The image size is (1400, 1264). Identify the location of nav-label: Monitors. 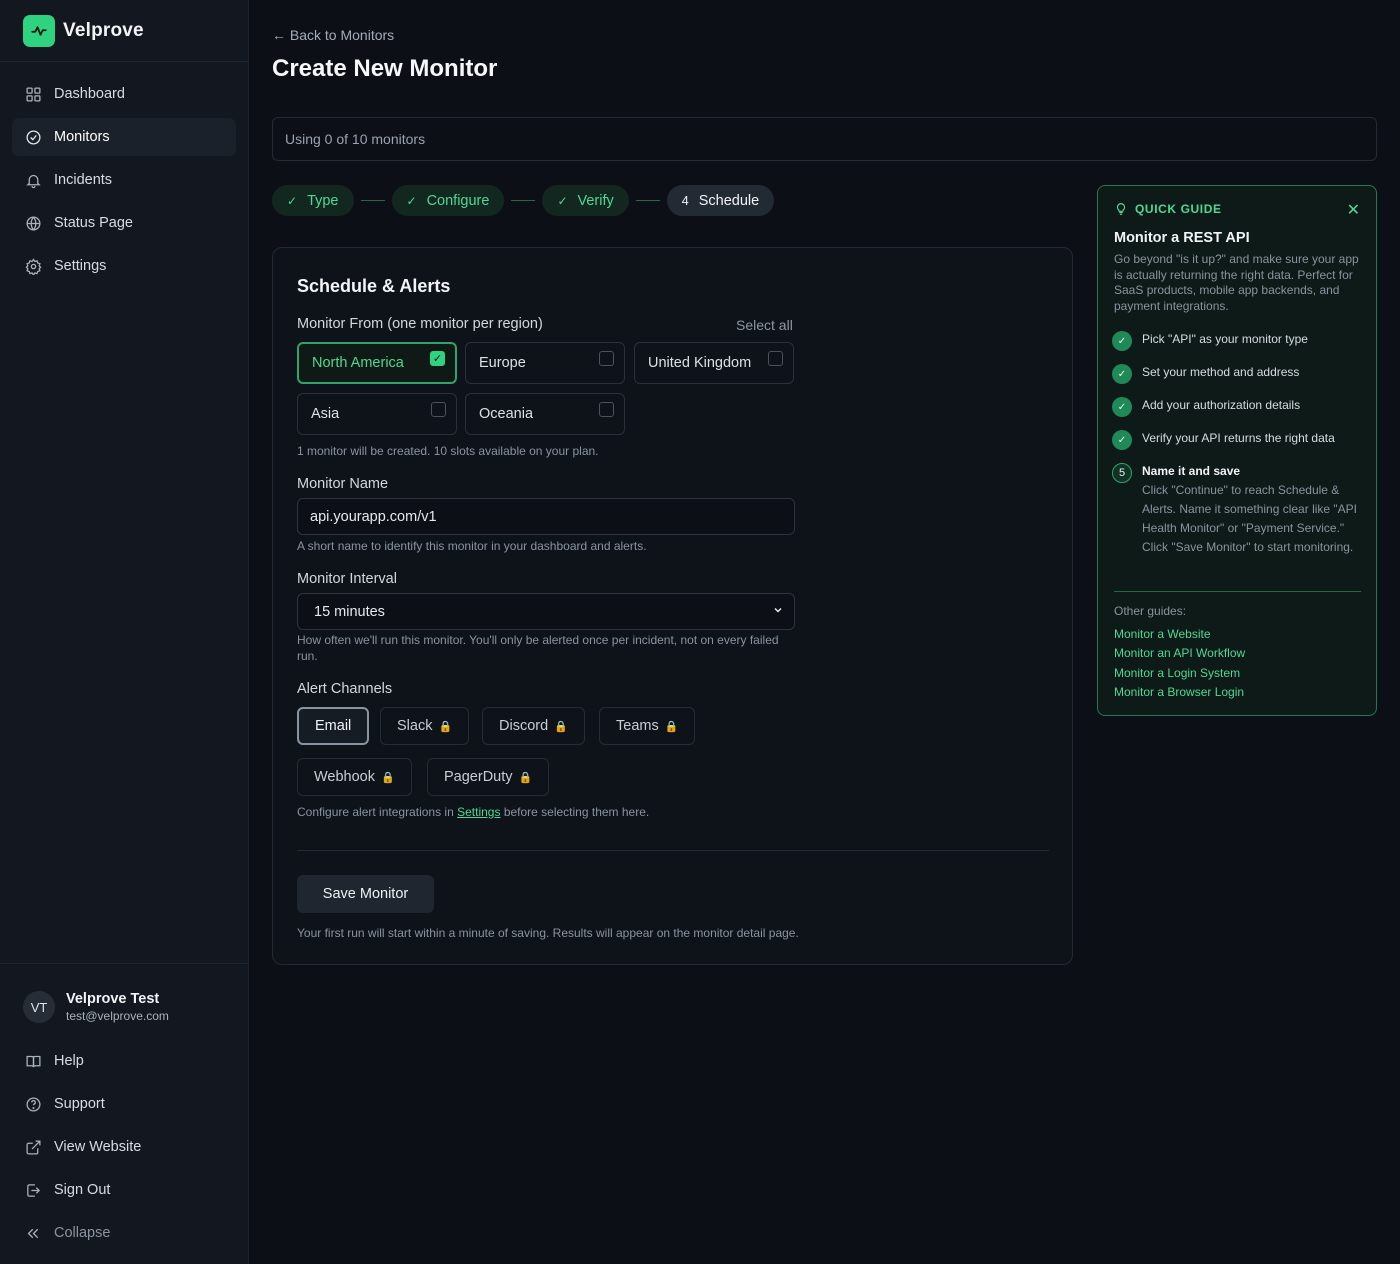
(82, 137).